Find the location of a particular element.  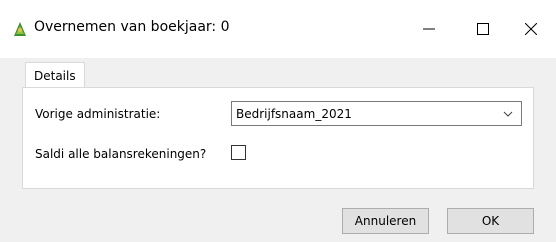

close-button is located at coordinates (531, 29).